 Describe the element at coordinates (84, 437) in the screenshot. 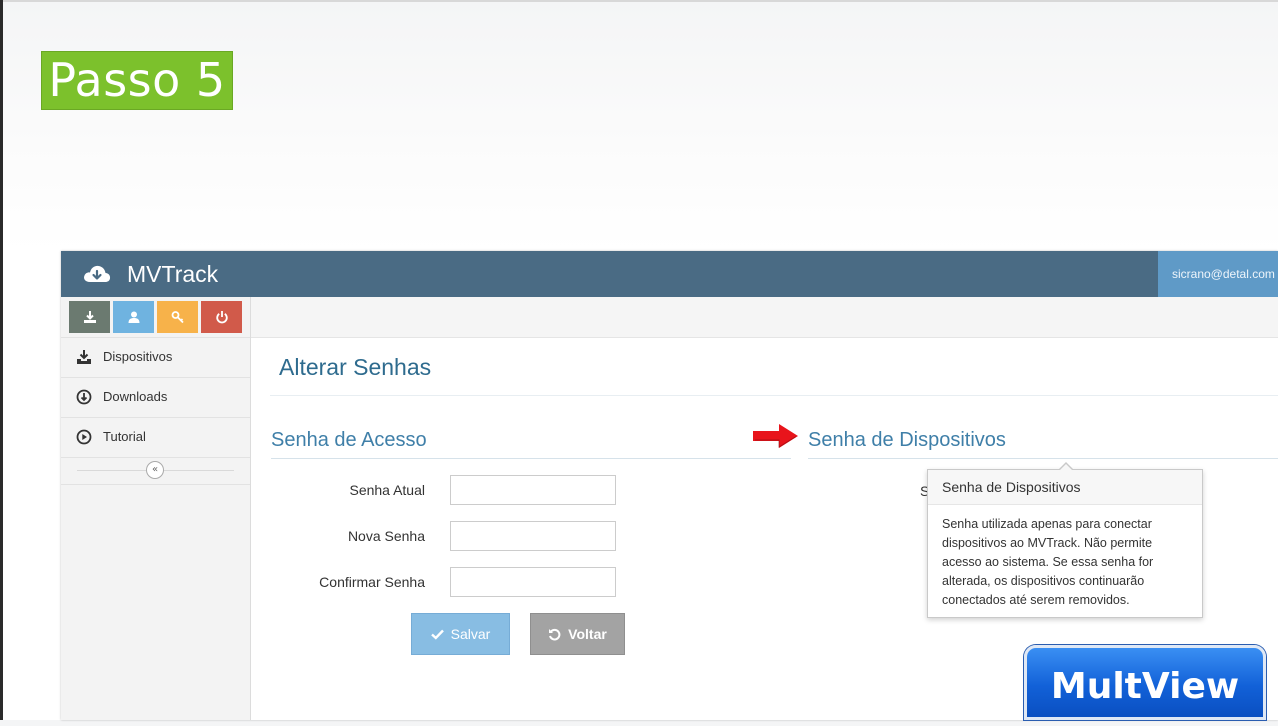

I see `play-circle-icon` at that location.